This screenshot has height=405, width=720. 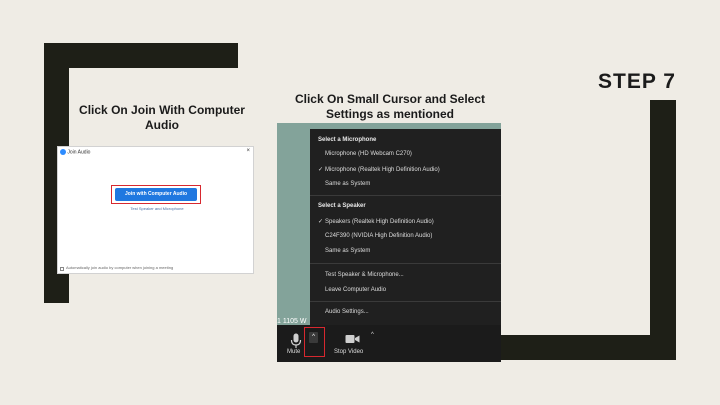 I want to click on menu-item-speaker-3: Same as System, so click(x=344, y=251).